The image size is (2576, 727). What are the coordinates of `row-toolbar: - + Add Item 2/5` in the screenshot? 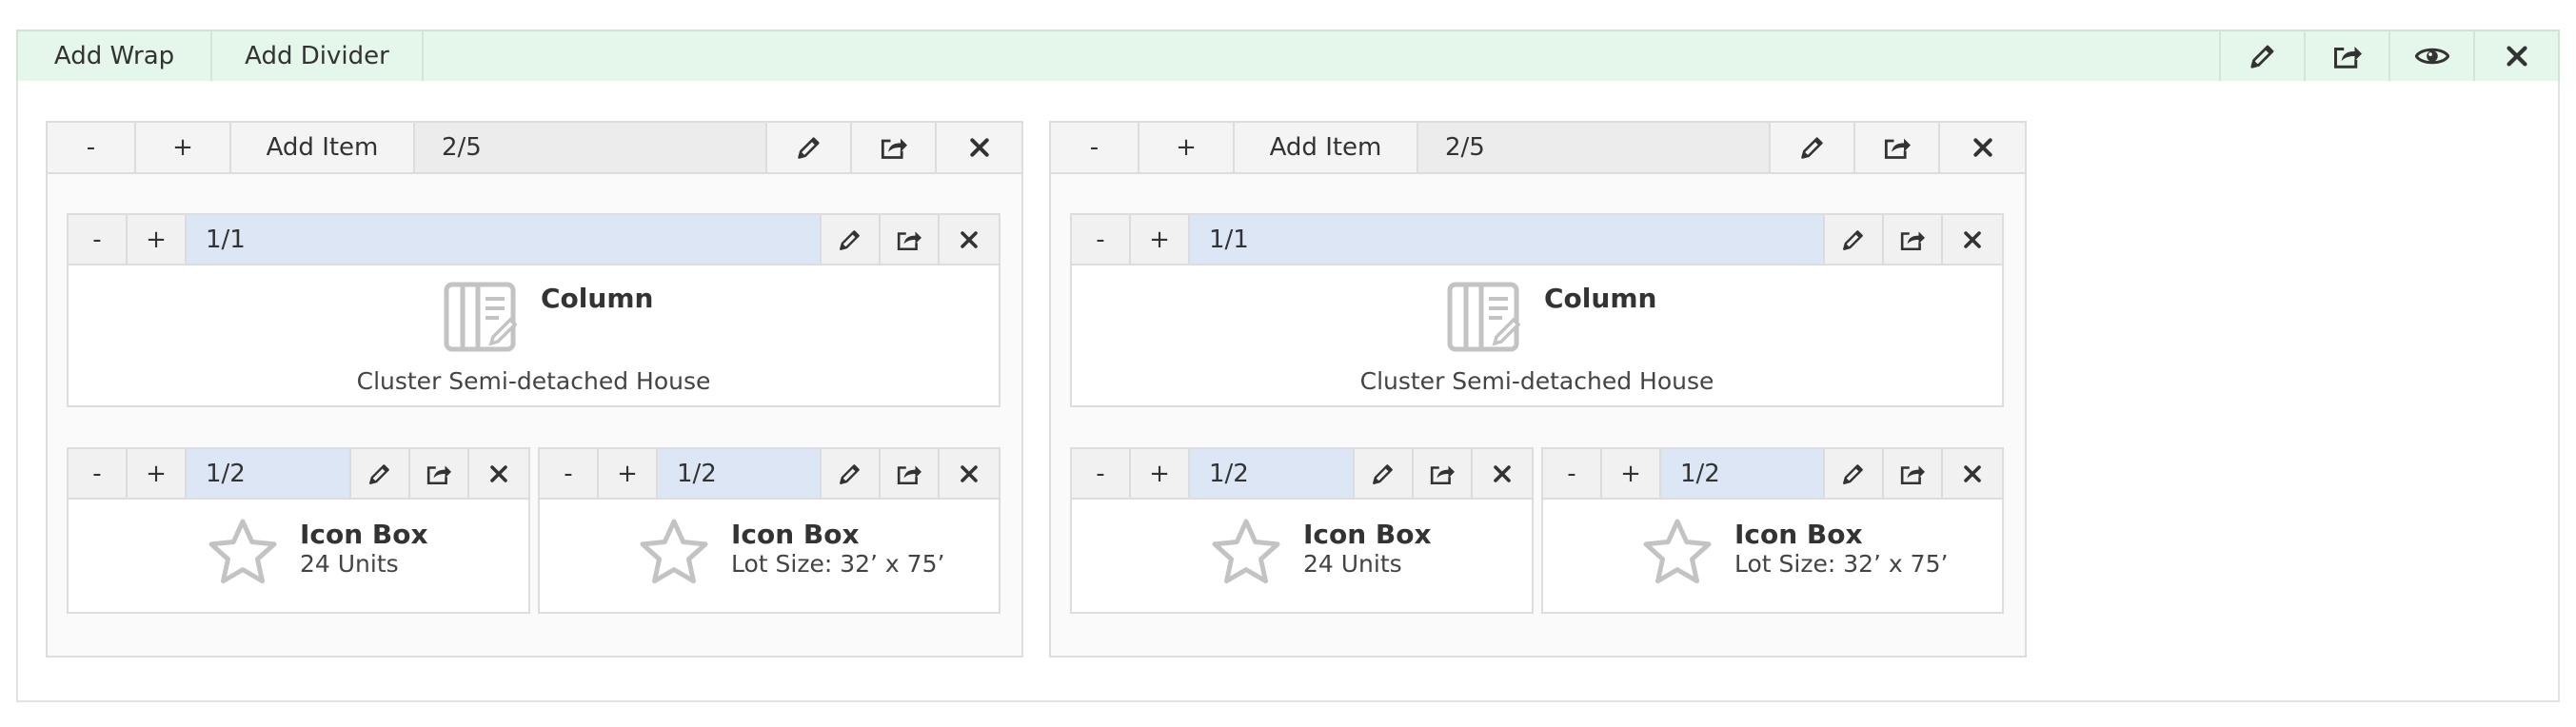 It's located at (1538, 147).